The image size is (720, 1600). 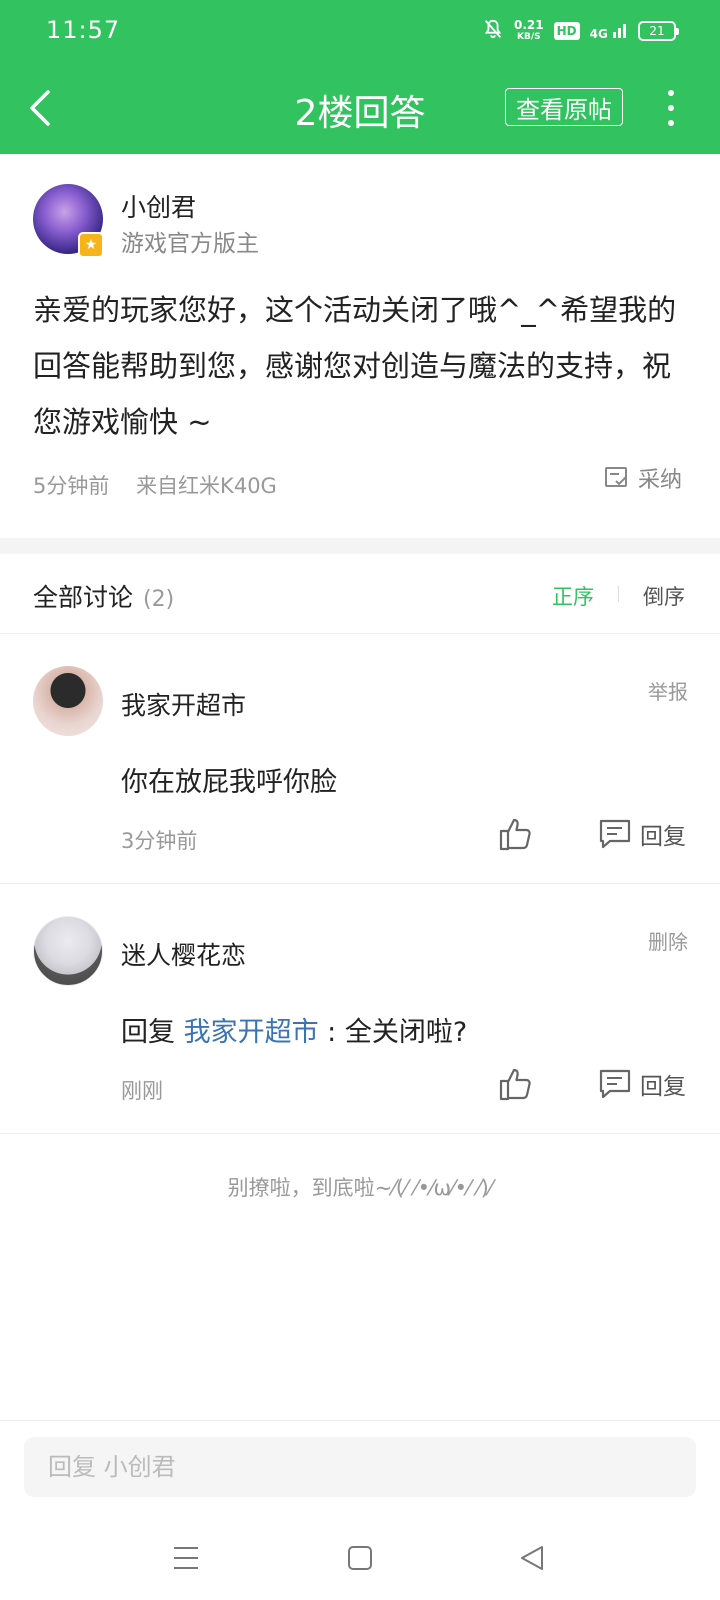 What do you see at coordinates (393, 1032) in the screenshot?
I see `comment-body-text: : 全关闭啦?` at bounding box center [393, 1032].